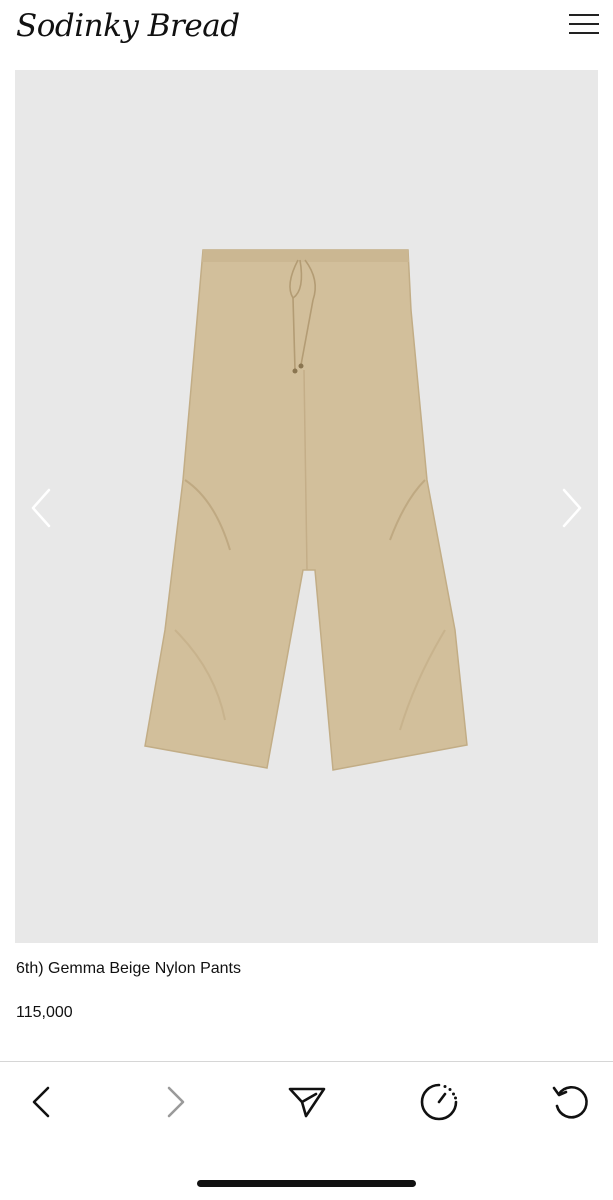 The height and width of the screenshot is (1200, 613). I want to click on reload-icon, so click(570, 1102).